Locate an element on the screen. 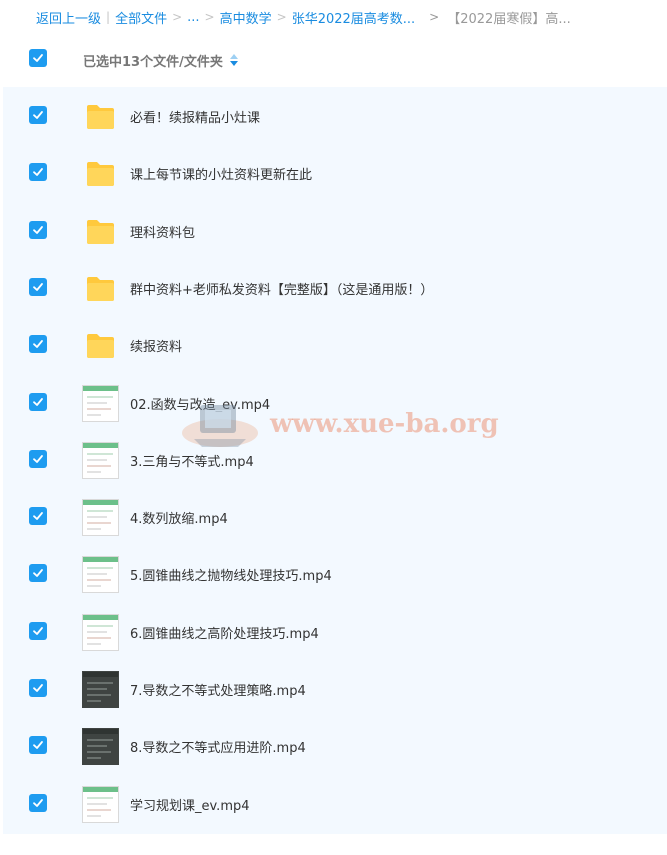  file-name: 4.数列放缩.mp4 is located at coordinates (179, 517).